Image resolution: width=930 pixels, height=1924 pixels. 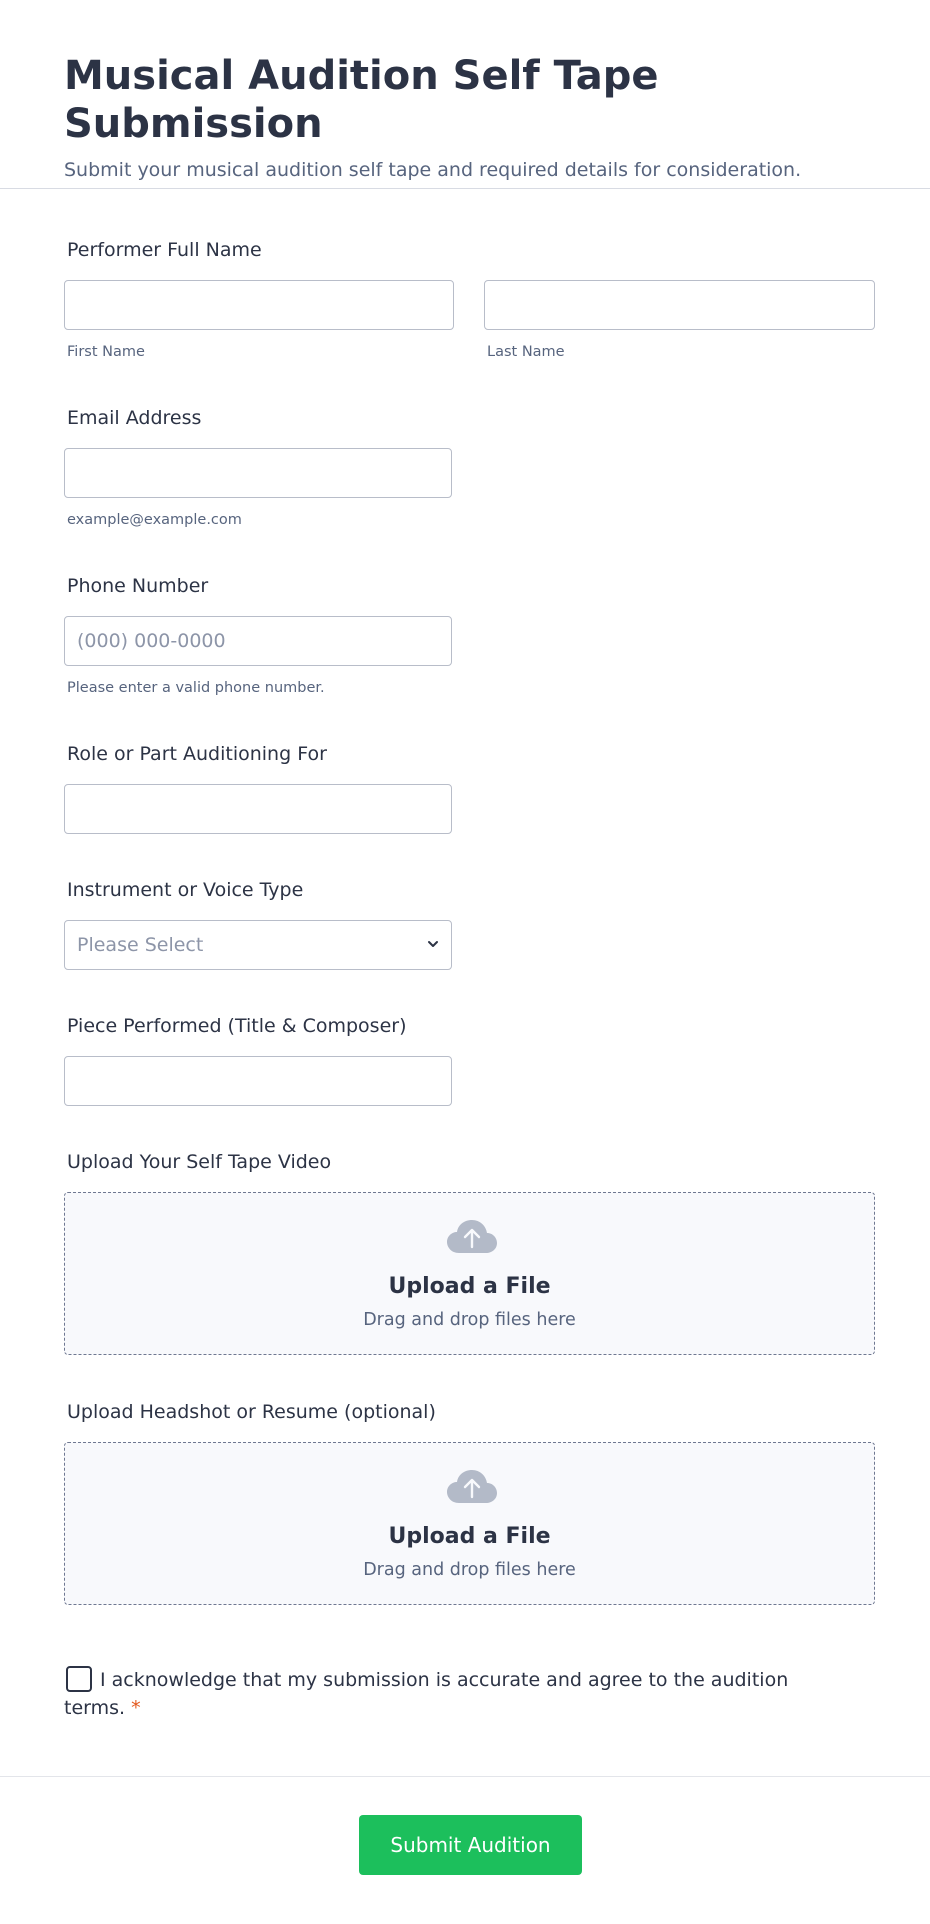 What do you see at coordinates (259, 305) in the screenshot?
I see `first-name-input` at bounding box center [259, 305].